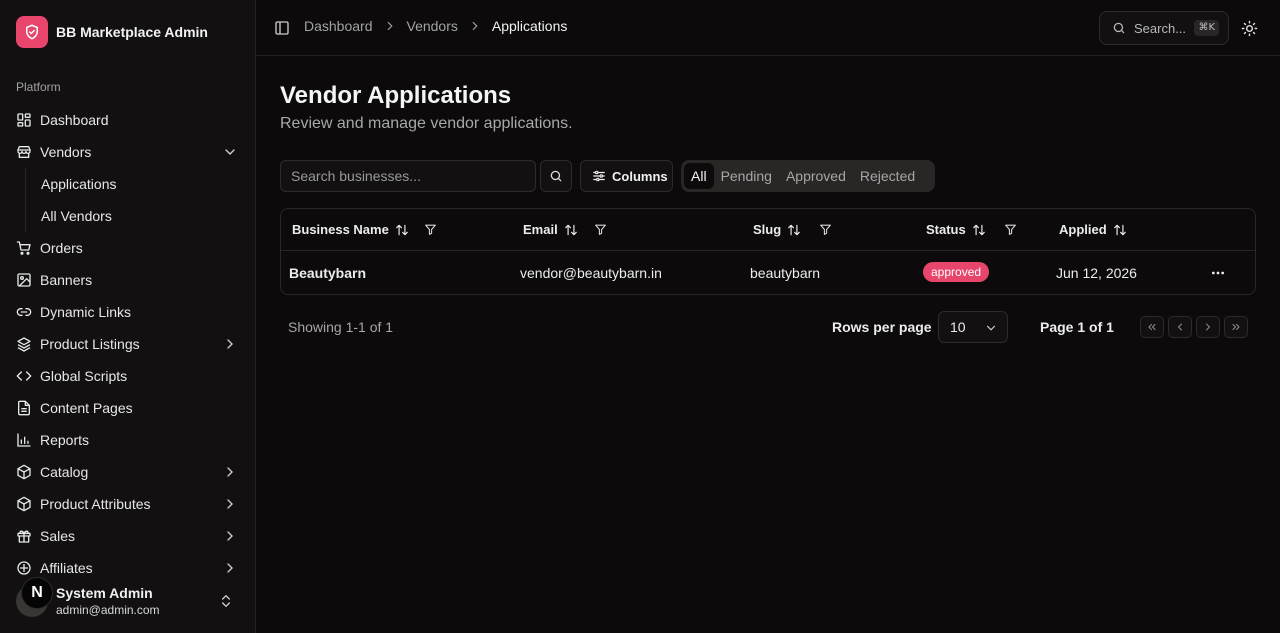 This screenshot has height=633, width=1280. Describe the element at coordinates (128, 564) in the screenshot. I see `sidebar-item-affiliates: Affiliates` at that location.